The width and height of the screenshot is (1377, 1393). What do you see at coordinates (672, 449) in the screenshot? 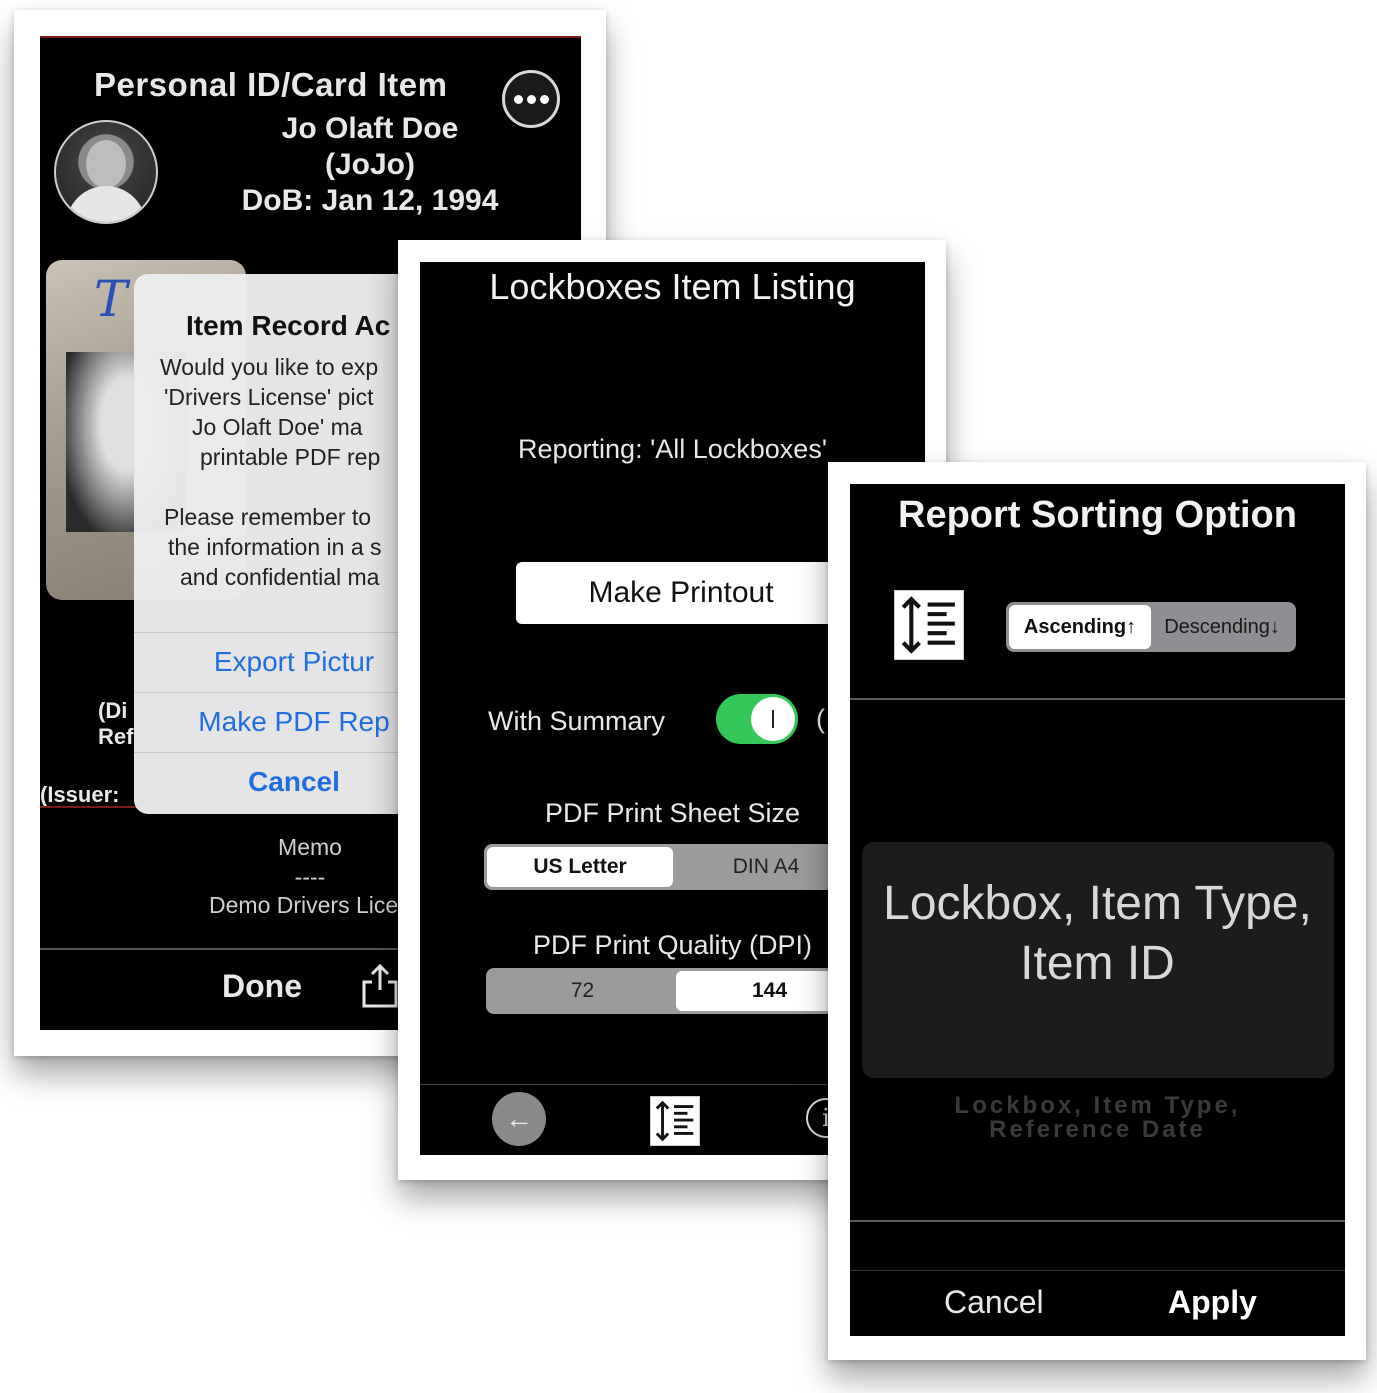
I see `reporting-scope: Reporting: 'All Lockboxes'` at bounding box center [672, 449].